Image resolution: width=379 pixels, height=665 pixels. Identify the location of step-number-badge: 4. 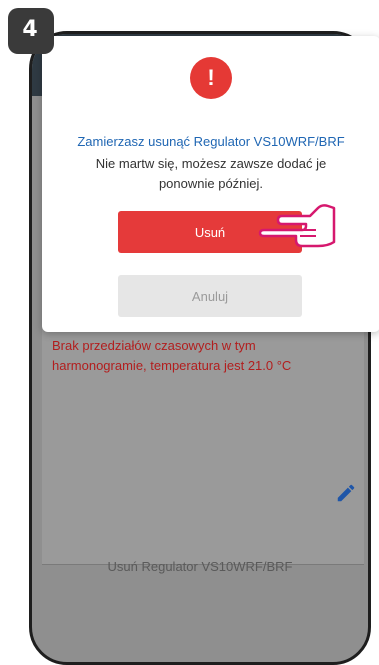
(31, 31).